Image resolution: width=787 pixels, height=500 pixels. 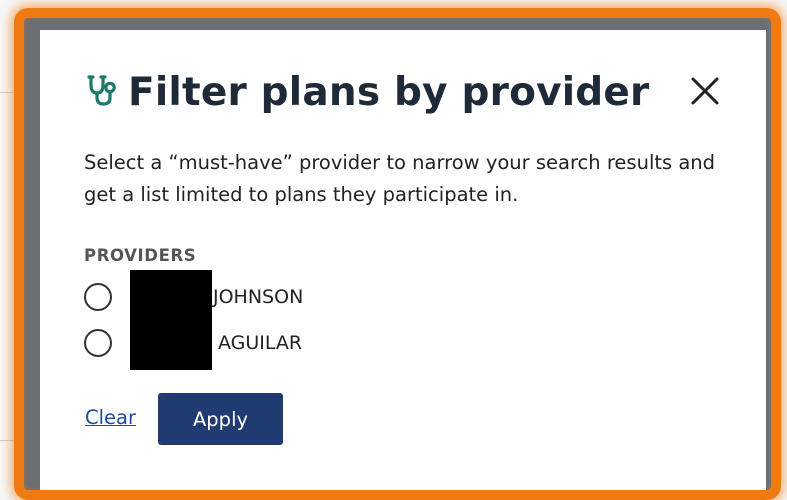 What do you see at coordinates (220, 419) in the screenshot?
I see `apply-button: Apply` at bounding box center [220, 419].